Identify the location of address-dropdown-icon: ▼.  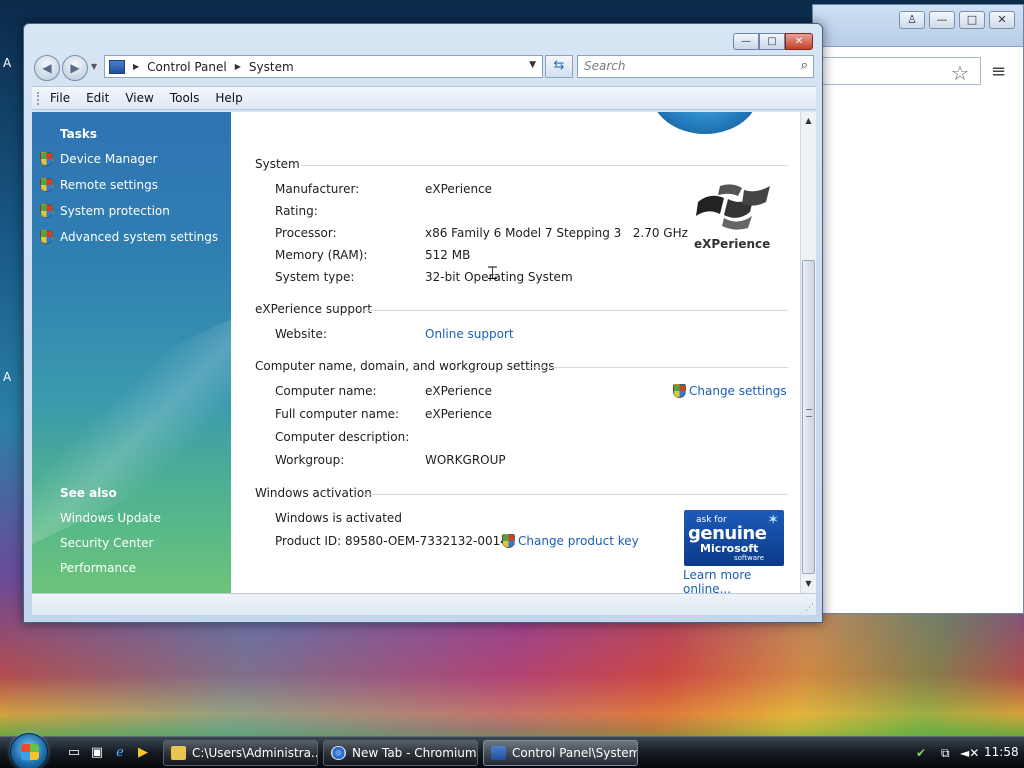
(532, 65).